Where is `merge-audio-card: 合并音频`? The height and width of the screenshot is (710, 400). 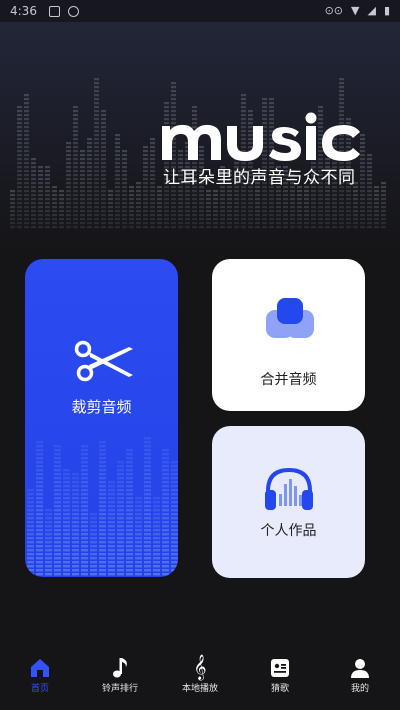 merge-audio-card: 合并音频 is located at coordinates (288, 335).